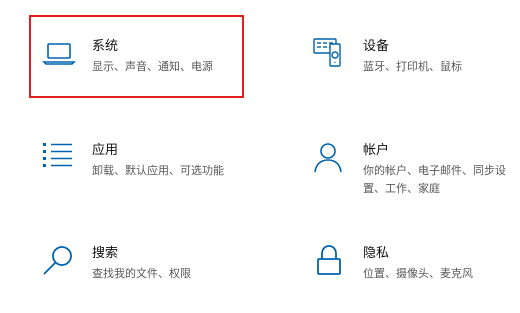  I want to click on tile-accounts: 帐户 你的帐户、电子邮件、同步设置、工作、家庭, so click(416, 172).